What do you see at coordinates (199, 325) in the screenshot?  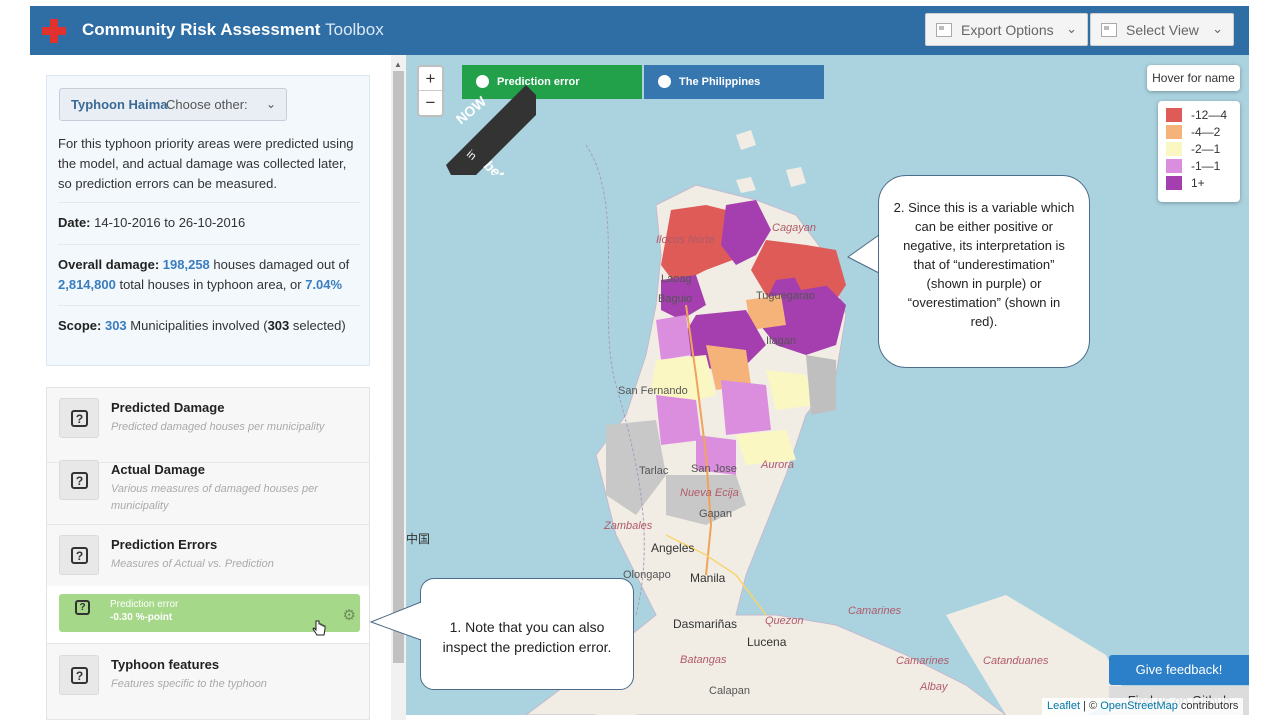 I see `scope-text-1: Municipalities involved (` at bounding box center [199, 325].